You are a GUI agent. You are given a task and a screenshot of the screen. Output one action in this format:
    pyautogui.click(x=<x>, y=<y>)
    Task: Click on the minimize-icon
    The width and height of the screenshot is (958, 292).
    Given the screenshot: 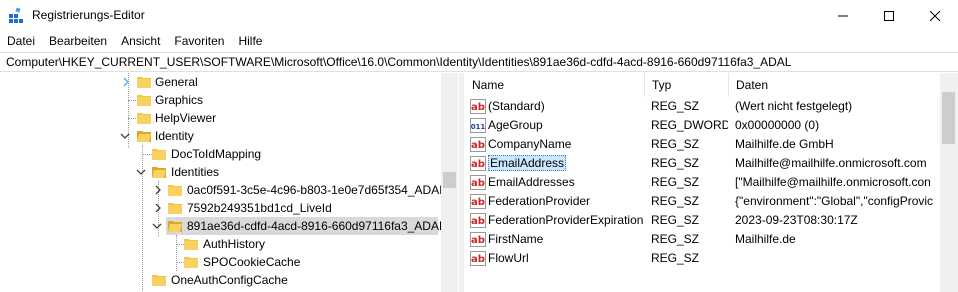 What is the action you would take?
    pyautogui.click(x=843, y=15)
    